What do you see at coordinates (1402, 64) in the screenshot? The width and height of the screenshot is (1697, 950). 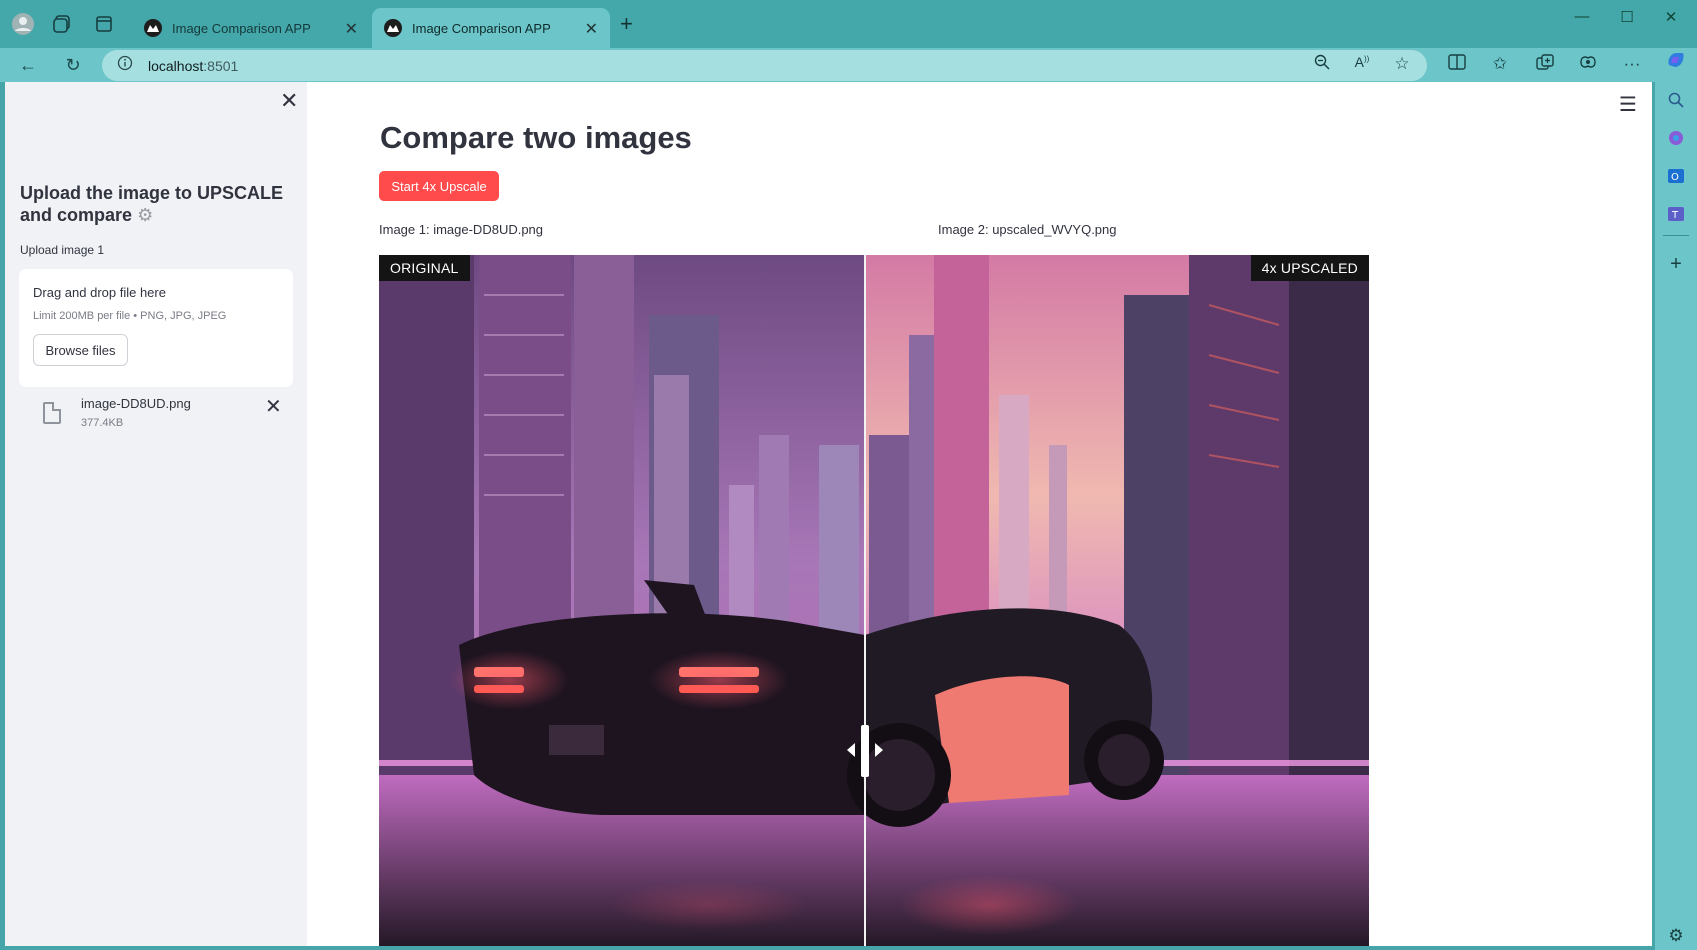 I see `favorite-icon: ☆` at bounding box center [1402, 64].